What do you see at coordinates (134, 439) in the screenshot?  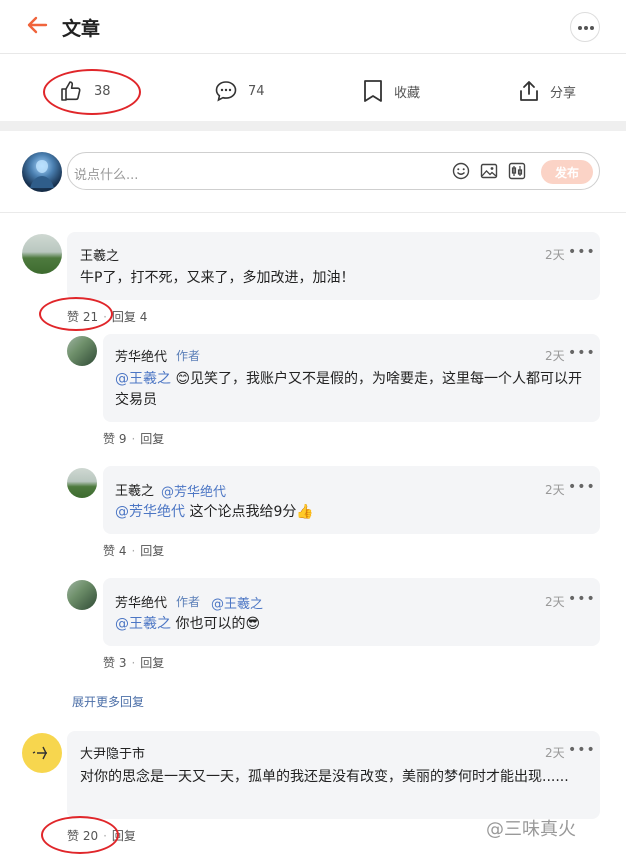 I see `reply-meta: 赞 9 · 回复` at bounding box center [134, 439].